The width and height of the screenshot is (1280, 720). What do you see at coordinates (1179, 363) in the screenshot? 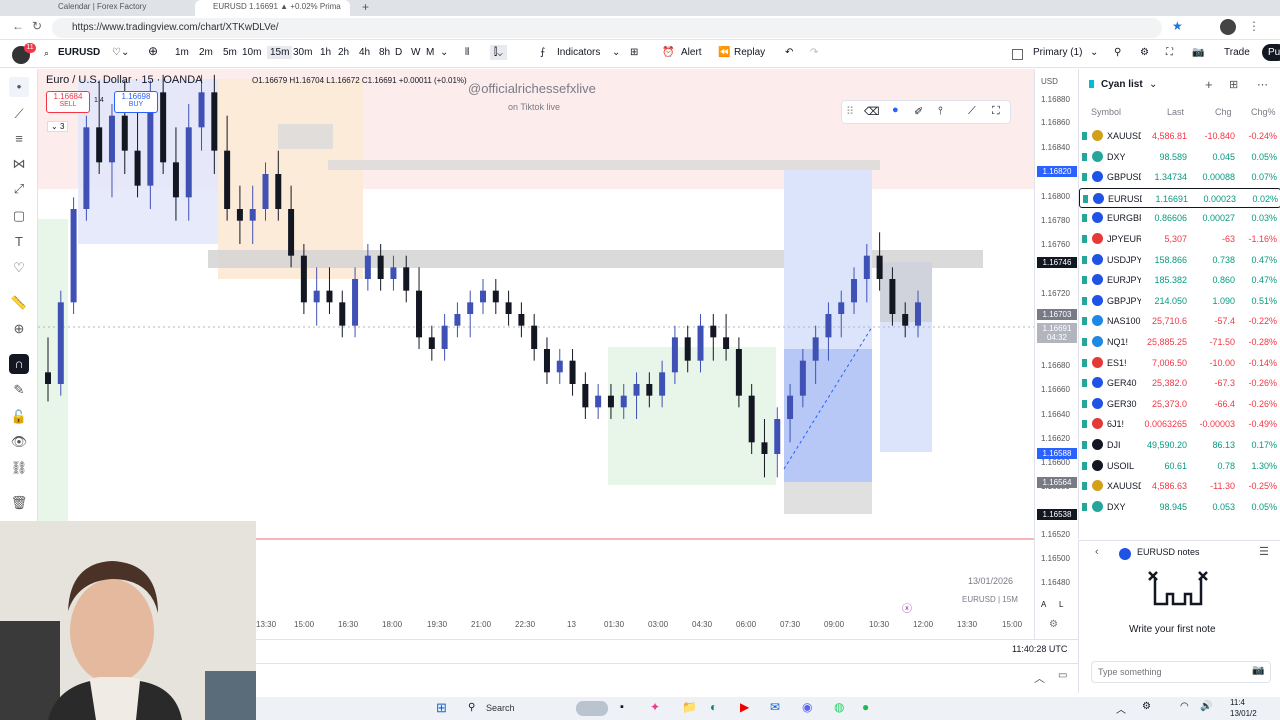
I see `watchlist-row: ES1! 7,006.50 -10.00 -0.14%` at bounding box center [1179, 363].